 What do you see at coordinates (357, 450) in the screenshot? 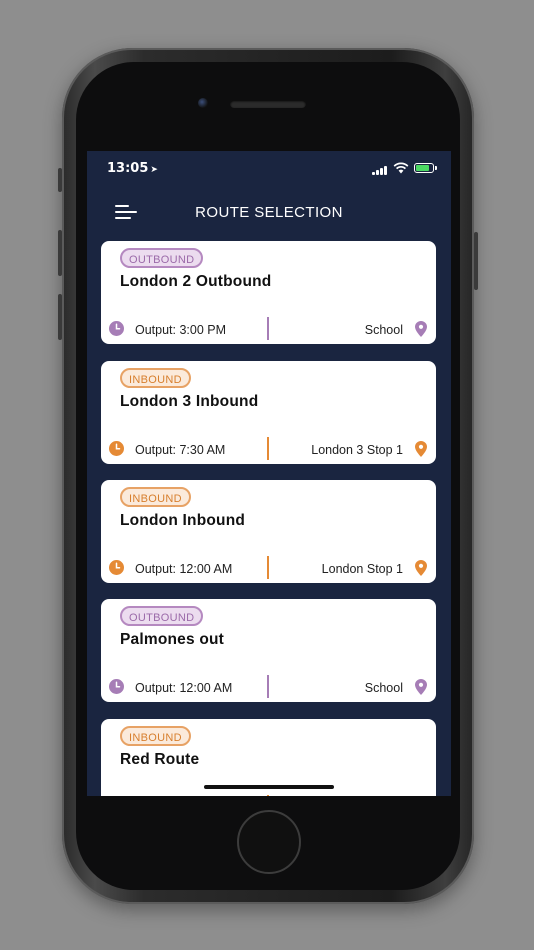
I see `stop-name: London 3 Stop 1` at bounding box center [357, 450].